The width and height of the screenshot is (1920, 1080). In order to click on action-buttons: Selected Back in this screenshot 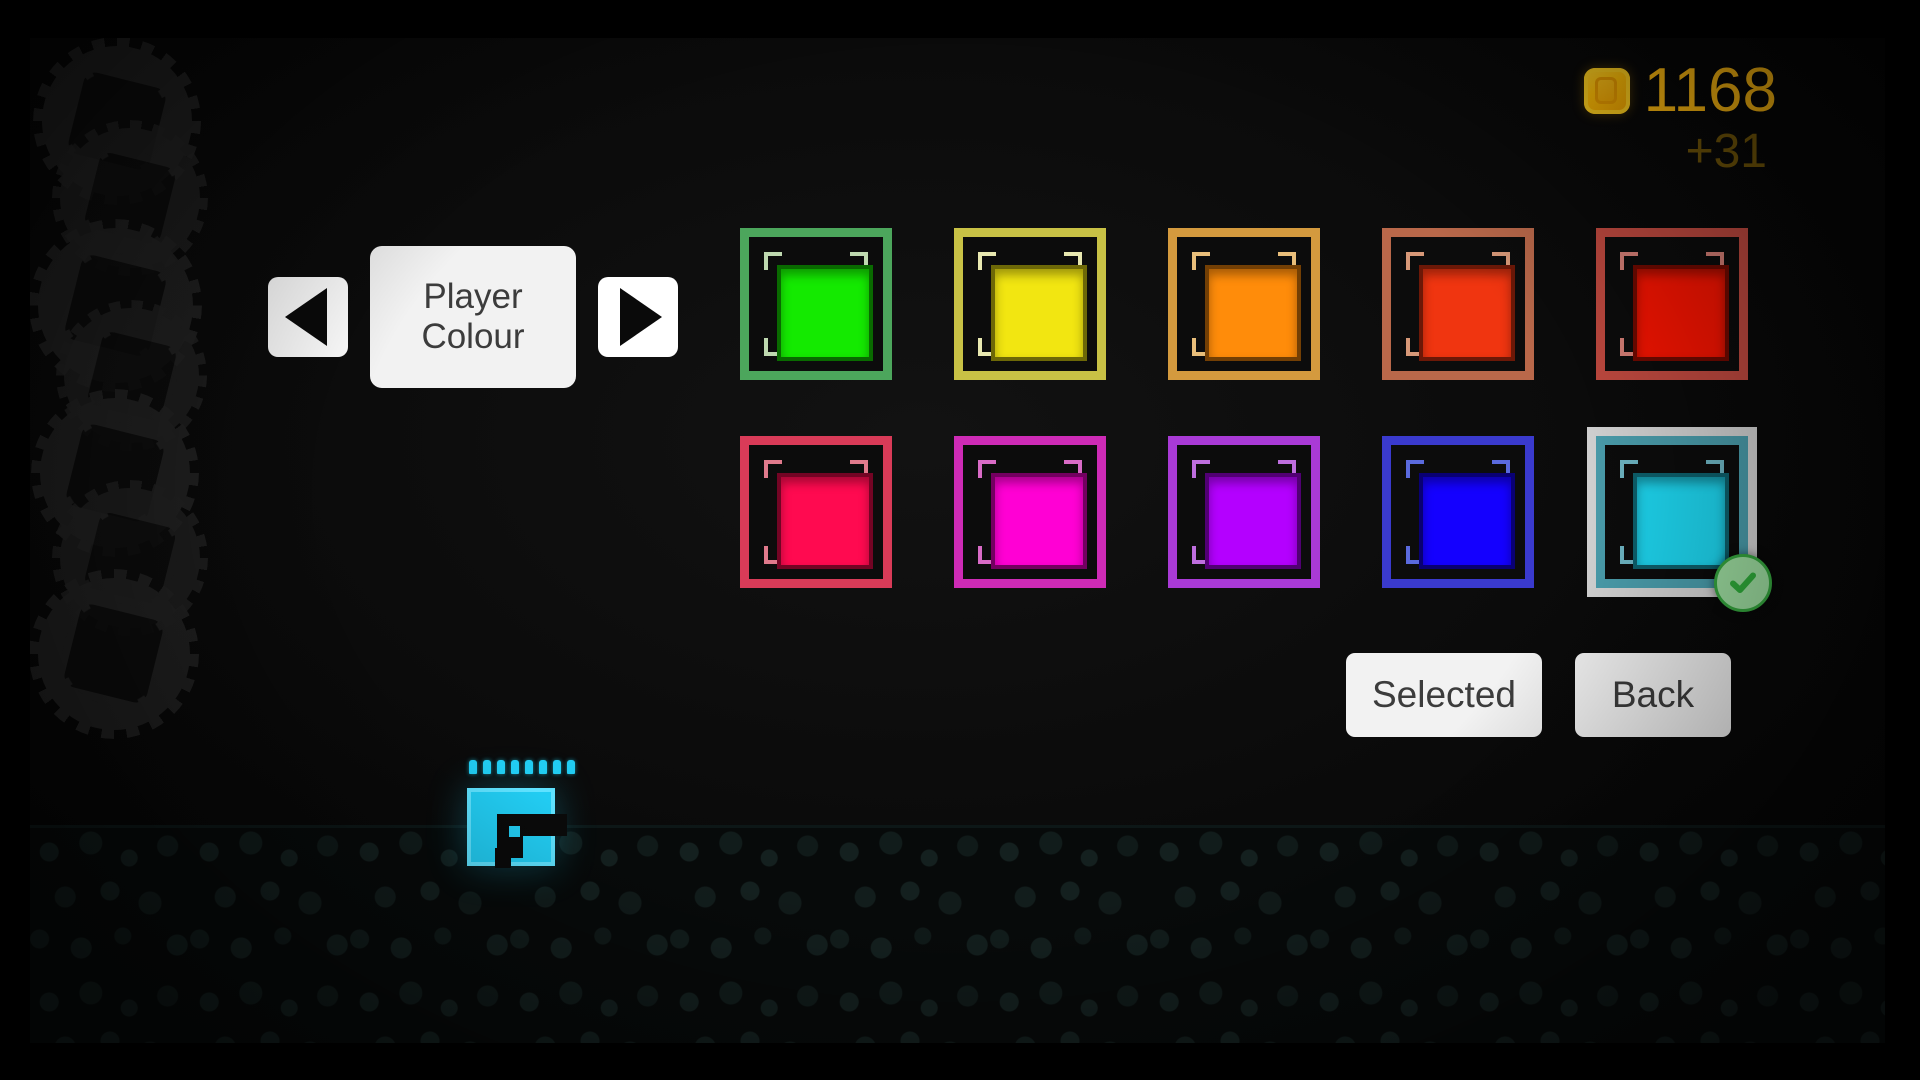, I will do `click(1538, 695)`.